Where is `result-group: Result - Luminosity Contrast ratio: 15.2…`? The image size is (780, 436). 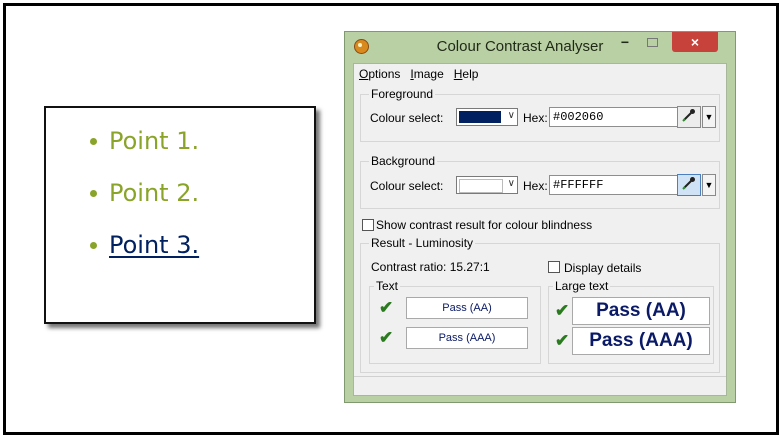 result-group: Result - Luminosity Contrast ratio: 15.2… is located at coordinates (540, 304).